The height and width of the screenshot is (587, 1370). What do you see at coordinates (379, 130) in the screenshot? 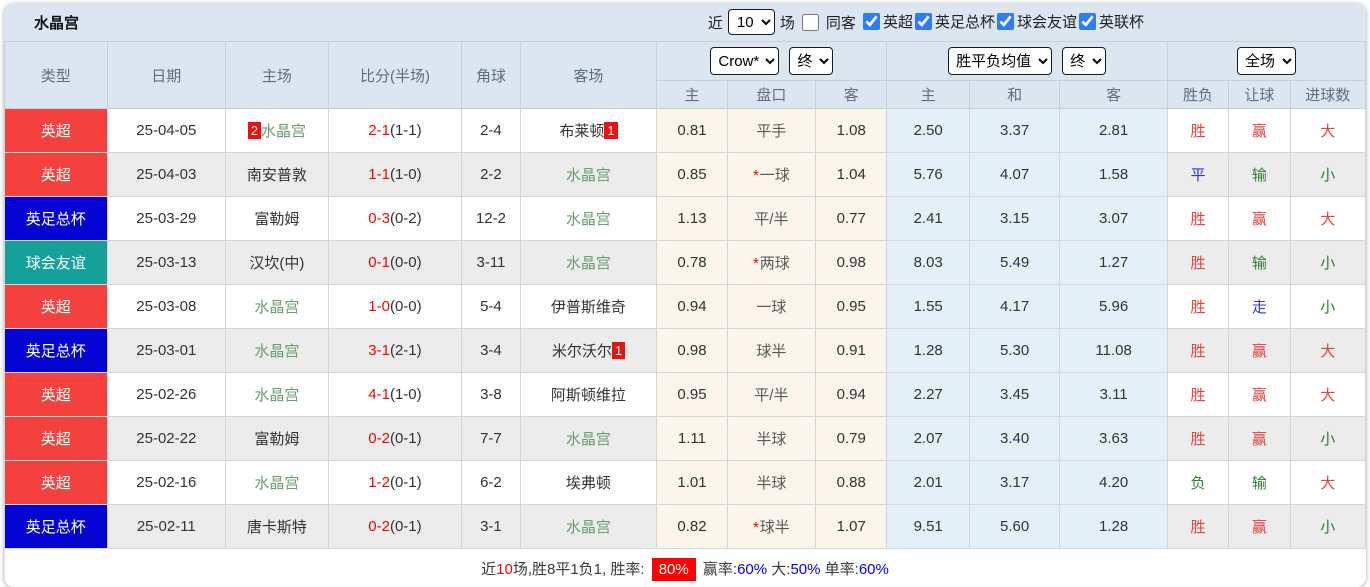
I see `fulltime-score: 2-1` at bounding box center [379, 130].